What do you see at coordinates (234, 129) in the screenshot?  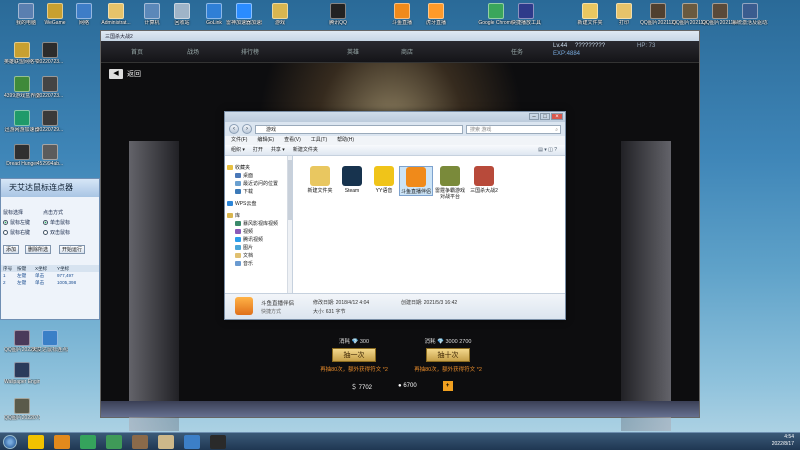 I see `back-nav-button: ‹` at bounding box center [234, 129].